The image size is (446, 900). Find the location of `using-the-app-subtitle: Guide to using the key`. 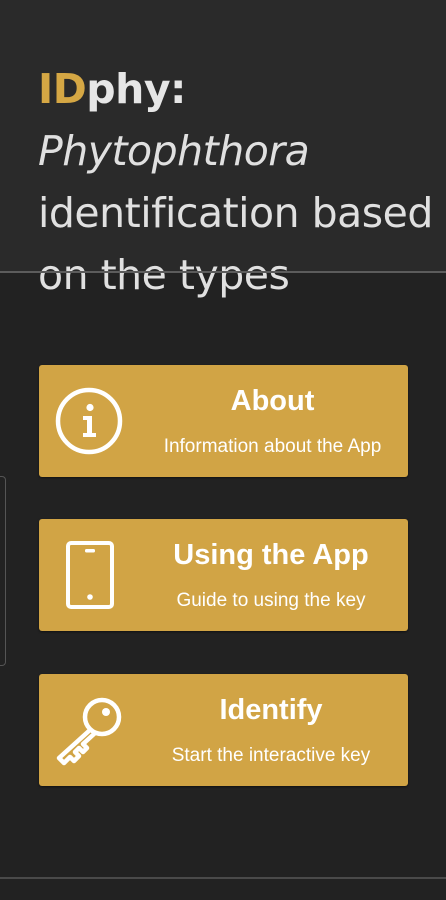

using-the-app-subtitle: Guide to using the key is located at coordinates (271, 600).